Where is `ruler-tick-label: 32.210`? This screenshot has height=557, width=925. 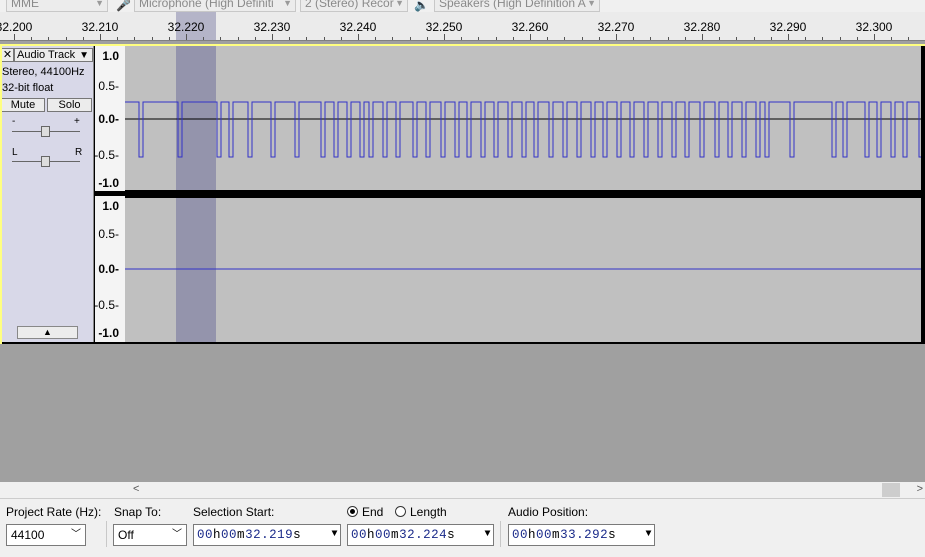
ruler-tick-label: 32.210 is located at coordinates (100, 27).